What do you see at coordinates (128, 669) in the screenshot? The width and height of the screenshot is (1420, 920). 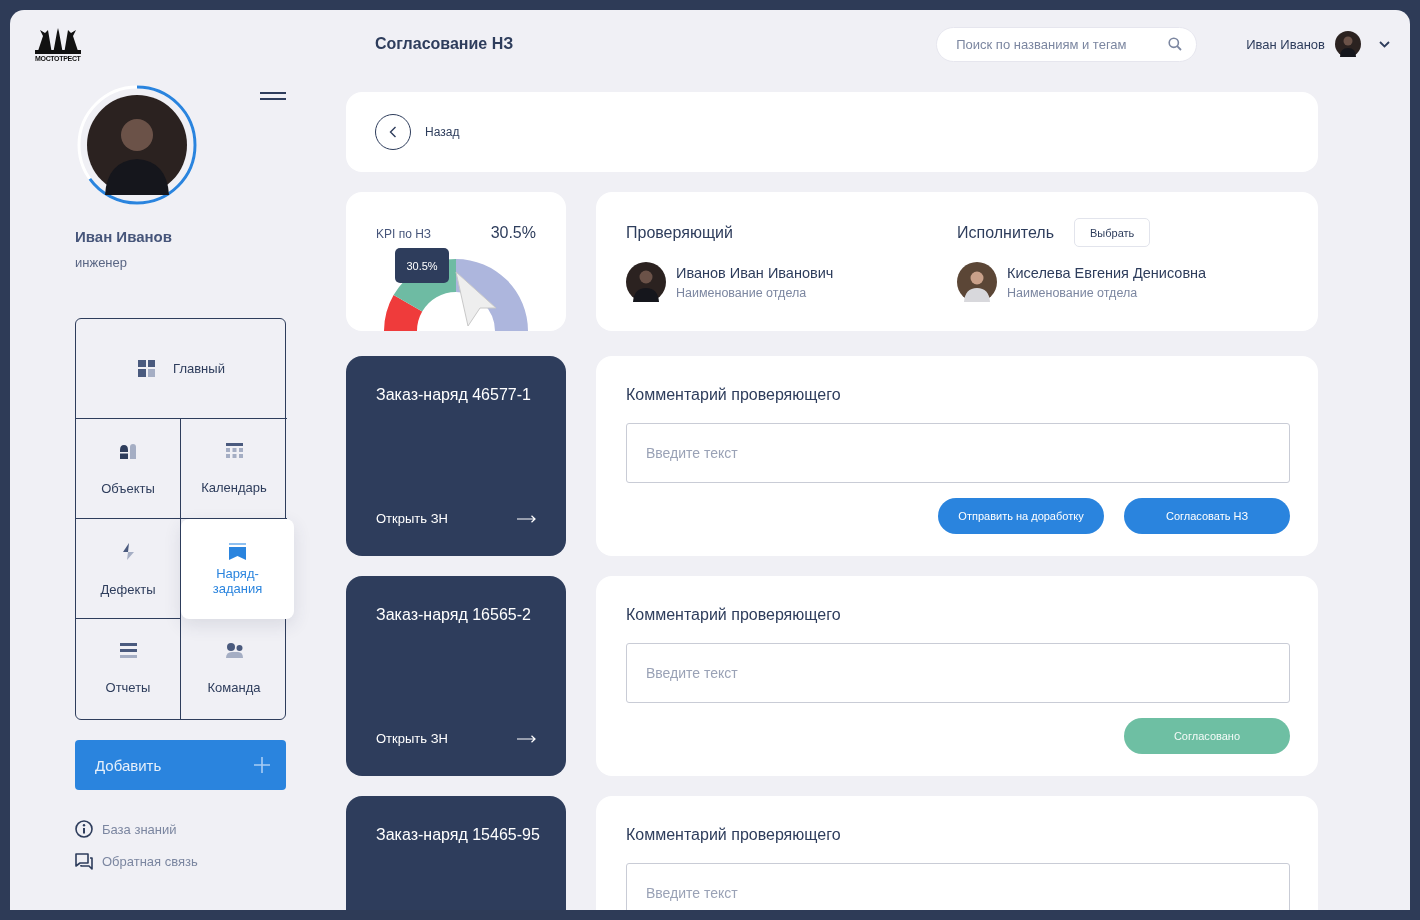 I see `nav-item: Отчеты` at bounding box center [128, 669].